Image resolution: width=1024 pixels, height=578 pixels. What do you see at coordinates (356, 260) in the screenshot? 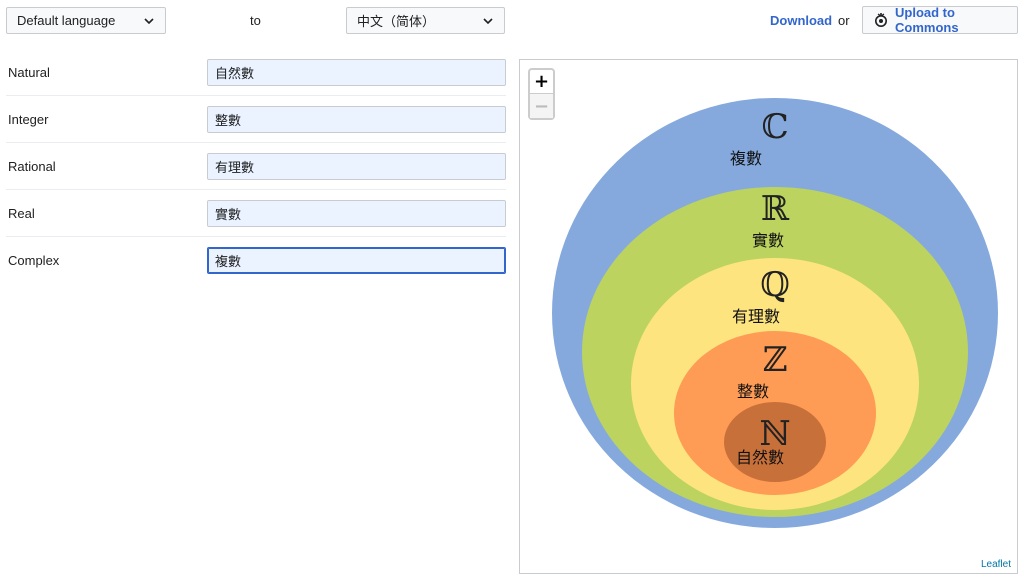
I see `translation-input-complex` at bounding box center [356, 260].